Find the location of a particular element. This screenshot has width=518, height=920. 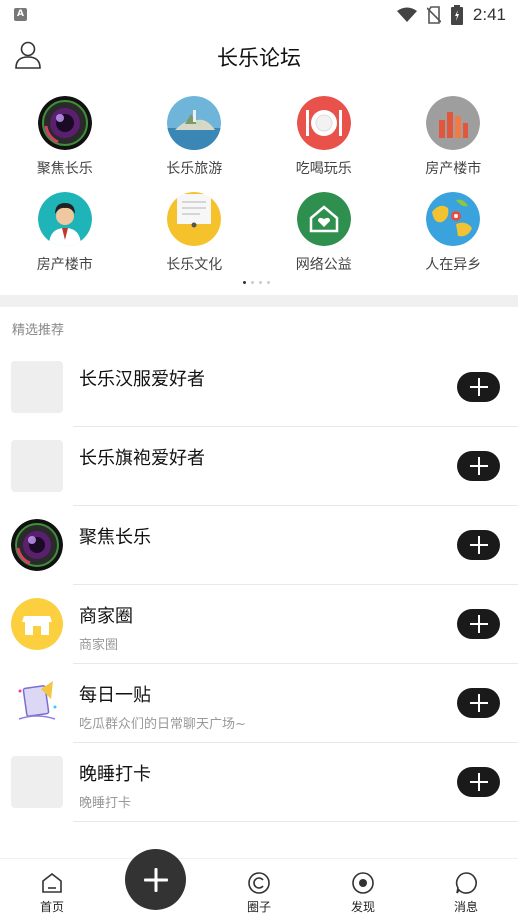

wifi-icon is located at coordinates (406, 14).